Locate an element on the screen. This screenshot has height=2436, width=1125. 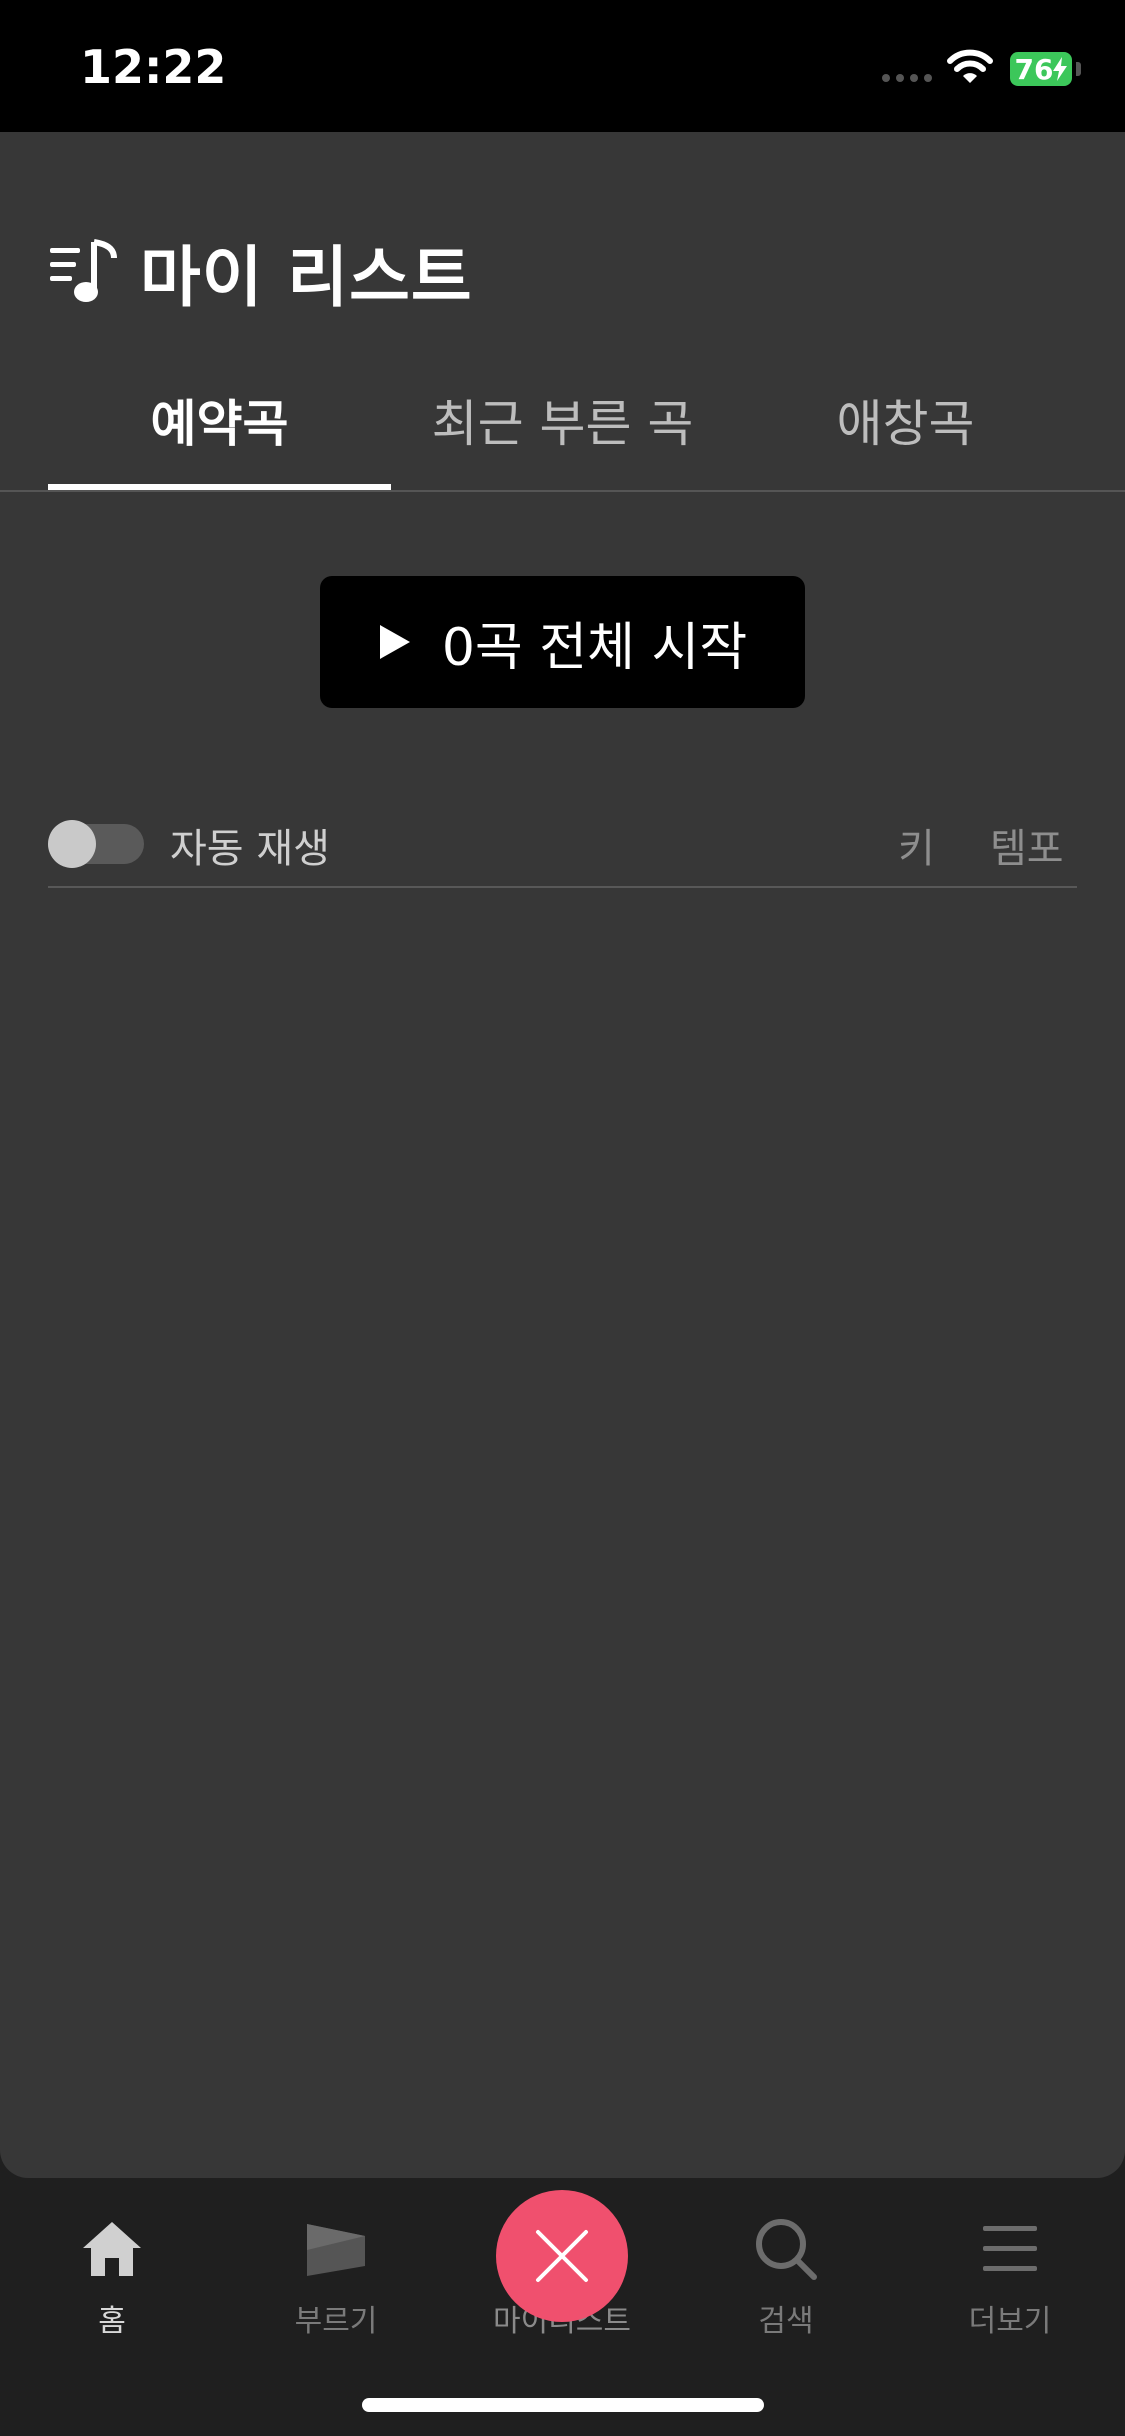
start-all-button: 0곡 전체 시작 is located at coordinates (562, 642).